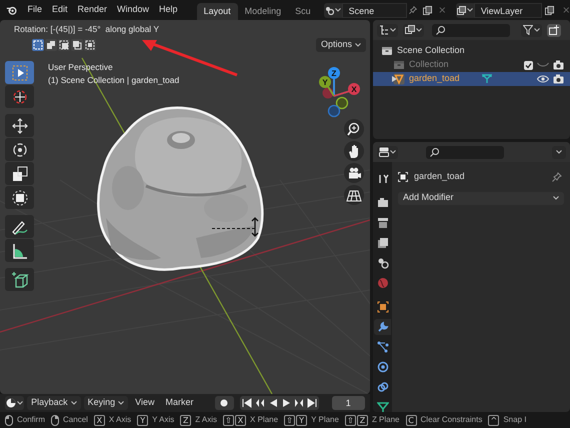 Image resolution: width=570 pixels, height=428 pixels. Describe the element at coordinates (354, 173) in the screenshot. I see `camera-button` at that location.